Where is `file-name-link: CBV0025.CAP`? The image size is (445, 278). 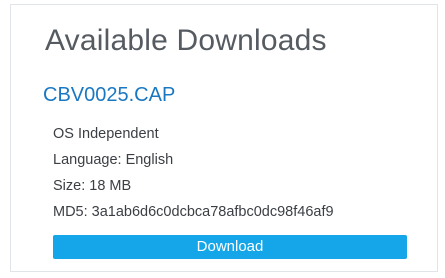 file-name-link: CBV0025.CAP is located at coordinates (109, 95).